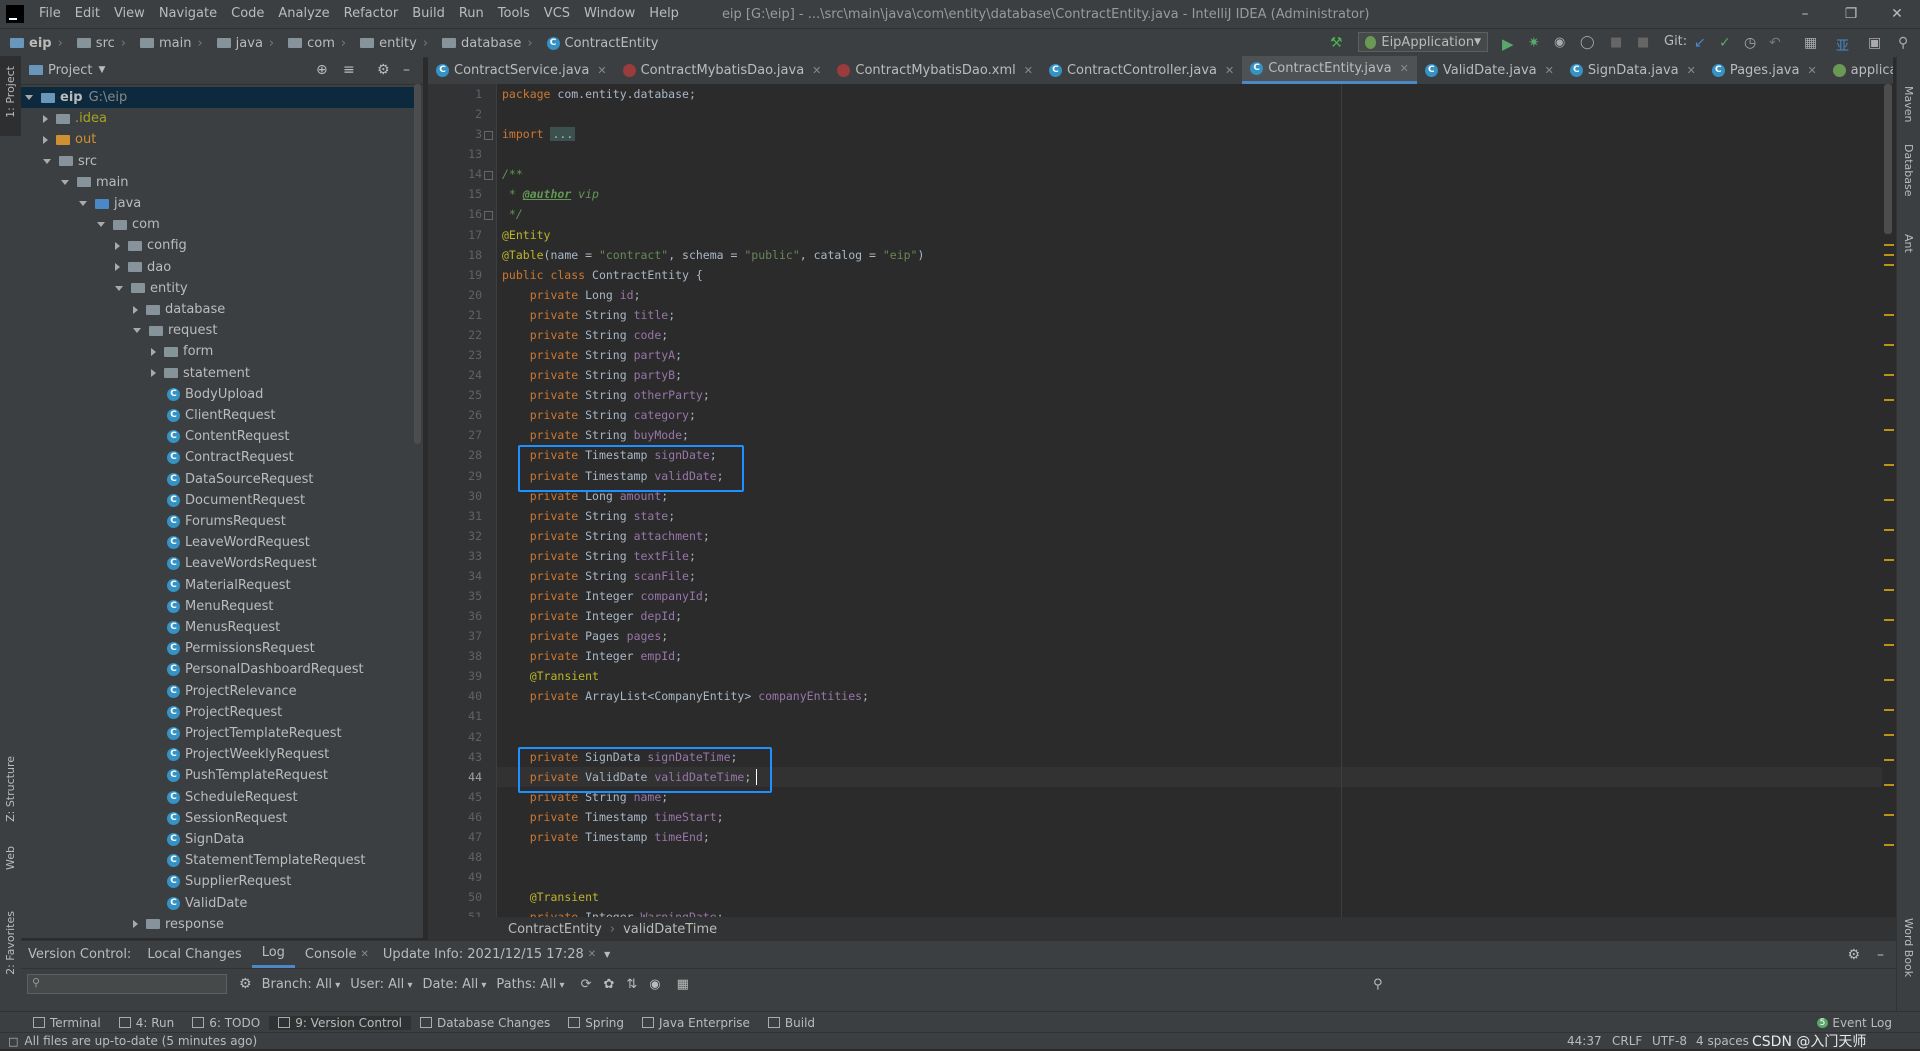 Image resolution: width=1920 pixels, height=1051 pixels. What do you see at coordinates (1141, 70) in the screenshot?
I see `editor-tab: C ContractController.java ✕` at bounding box center [1141, 70].